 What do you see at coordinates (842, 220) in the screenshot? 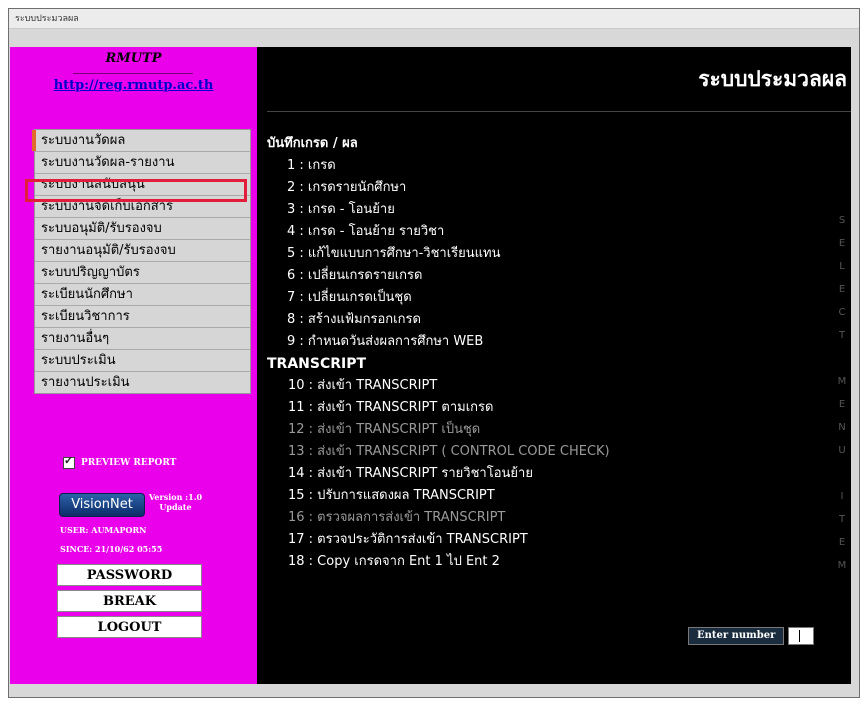
I see `vertical-letter: S` at bounding box center [842, 220].